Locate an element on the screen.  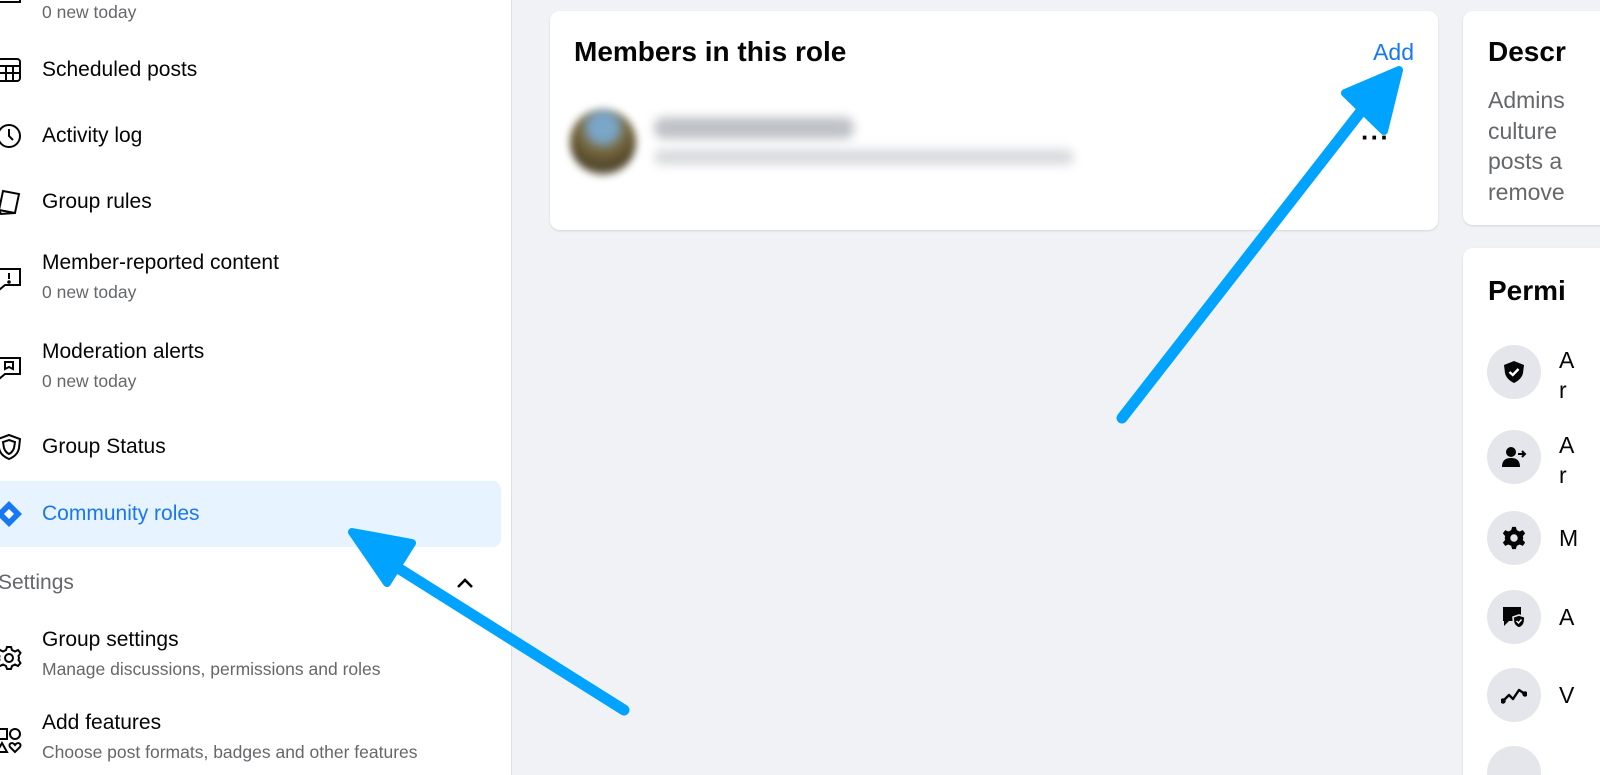
shapes-icon is located at coordinates (12, 741).